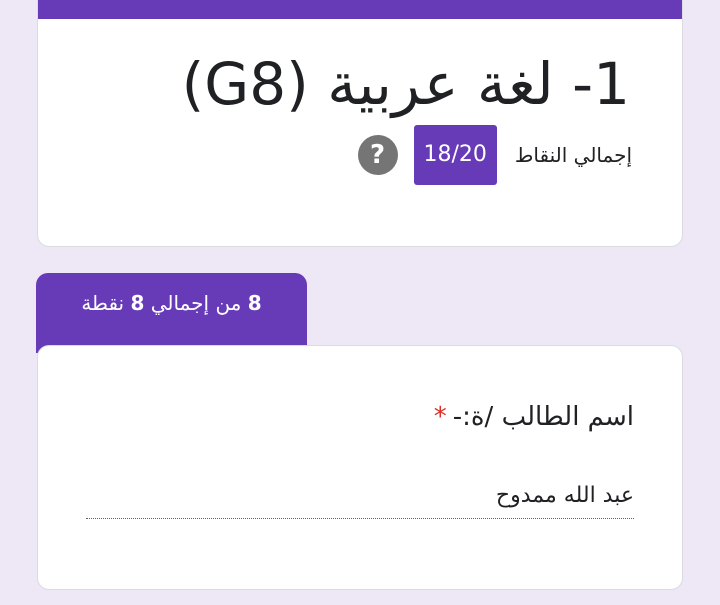 The image size is (720, 605). What do you see at coordinates (377, 155) in the screenshot?
I see `help-icon: ?` at bounding box center [377, 155].